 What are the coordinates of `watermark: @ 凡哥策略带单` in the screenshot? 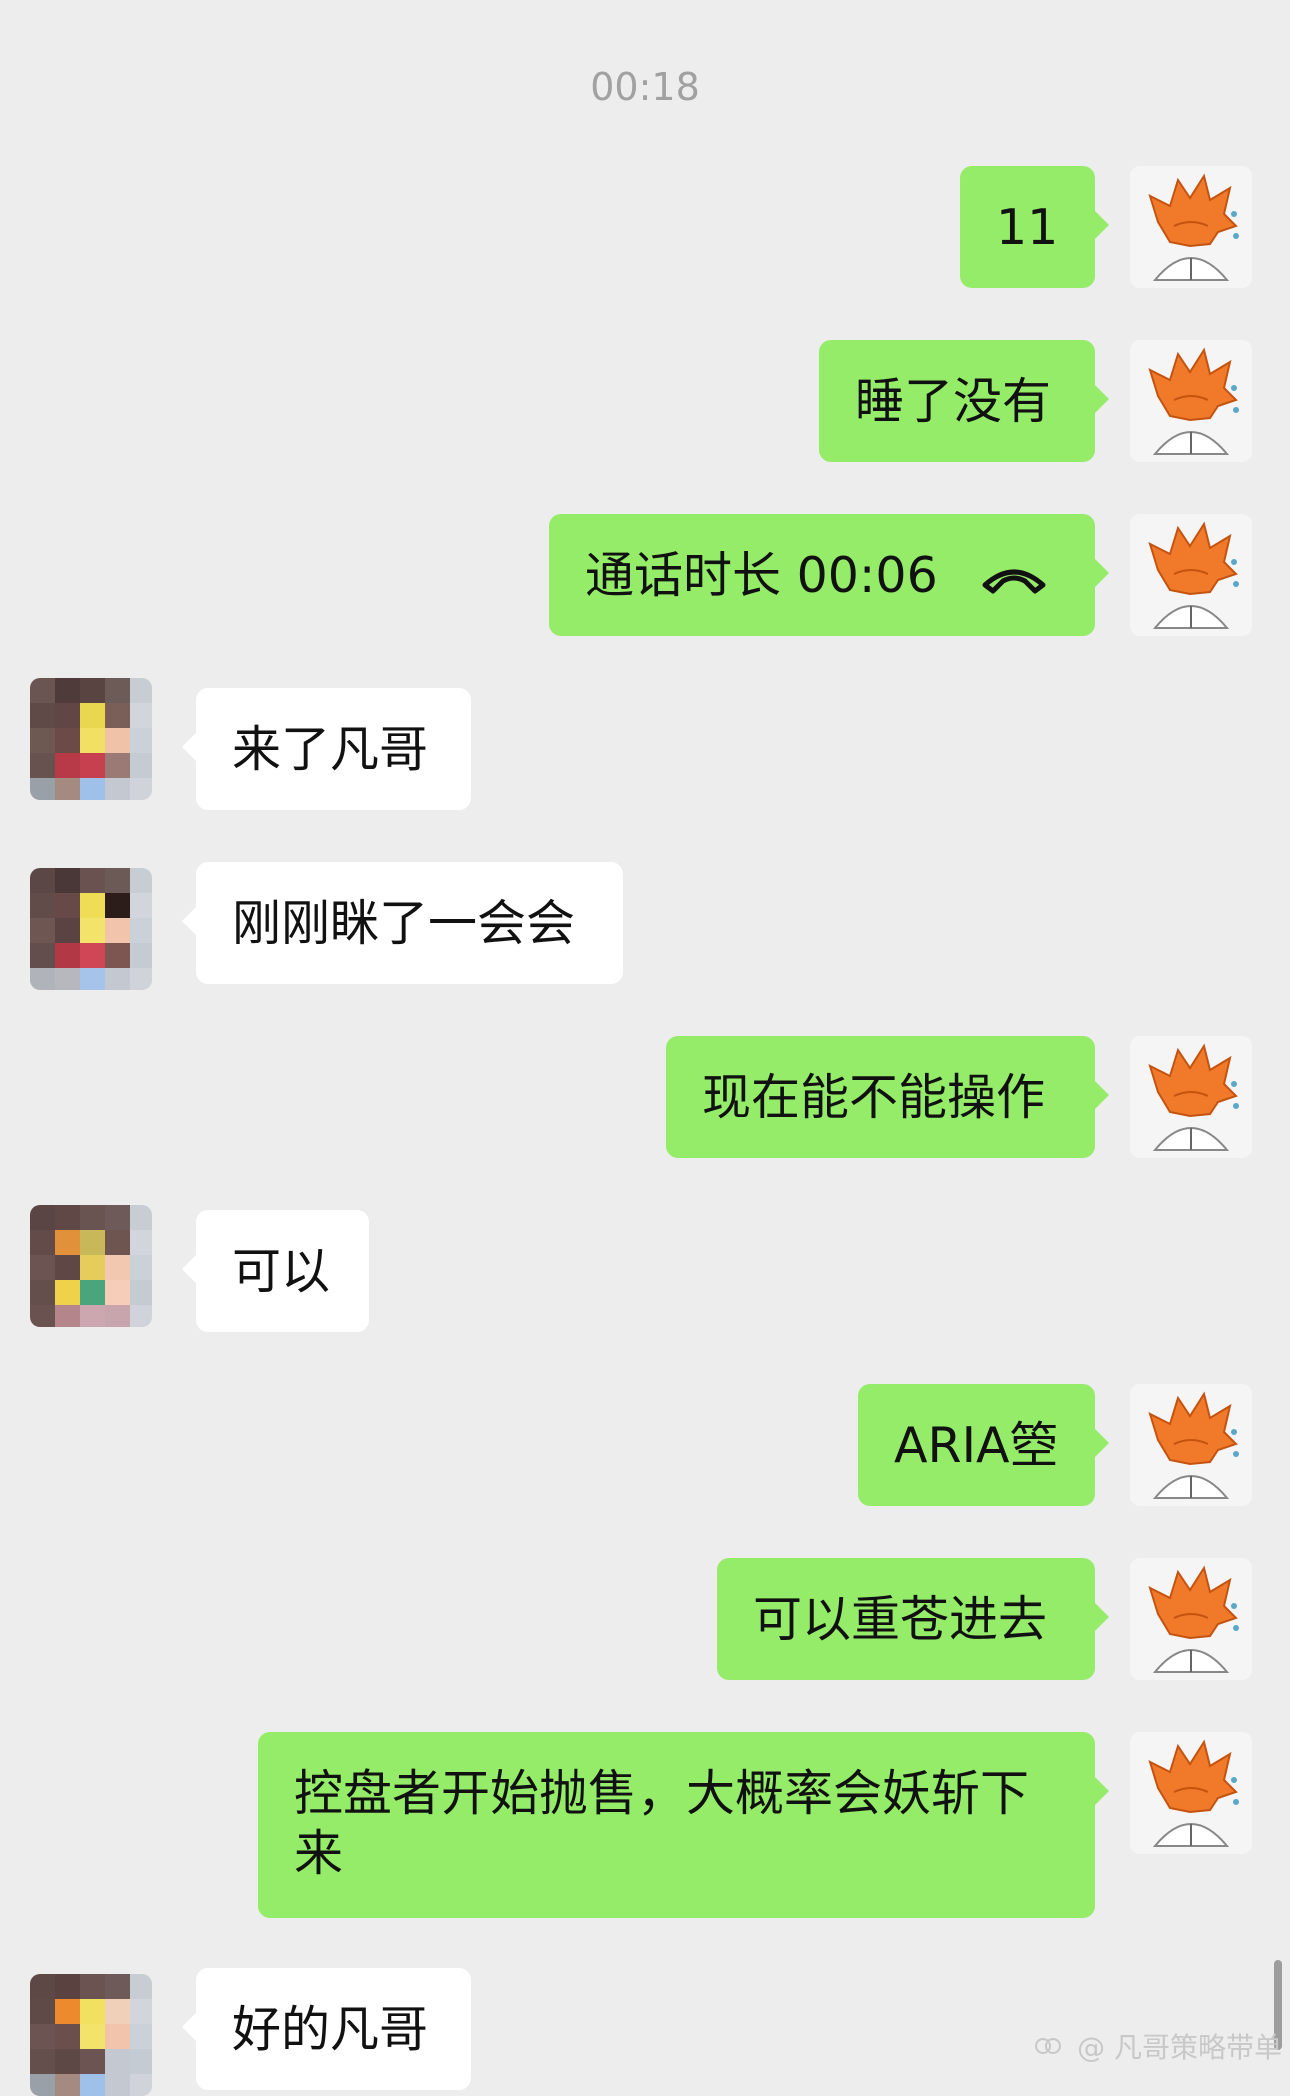 It's located at (1158, 2048).